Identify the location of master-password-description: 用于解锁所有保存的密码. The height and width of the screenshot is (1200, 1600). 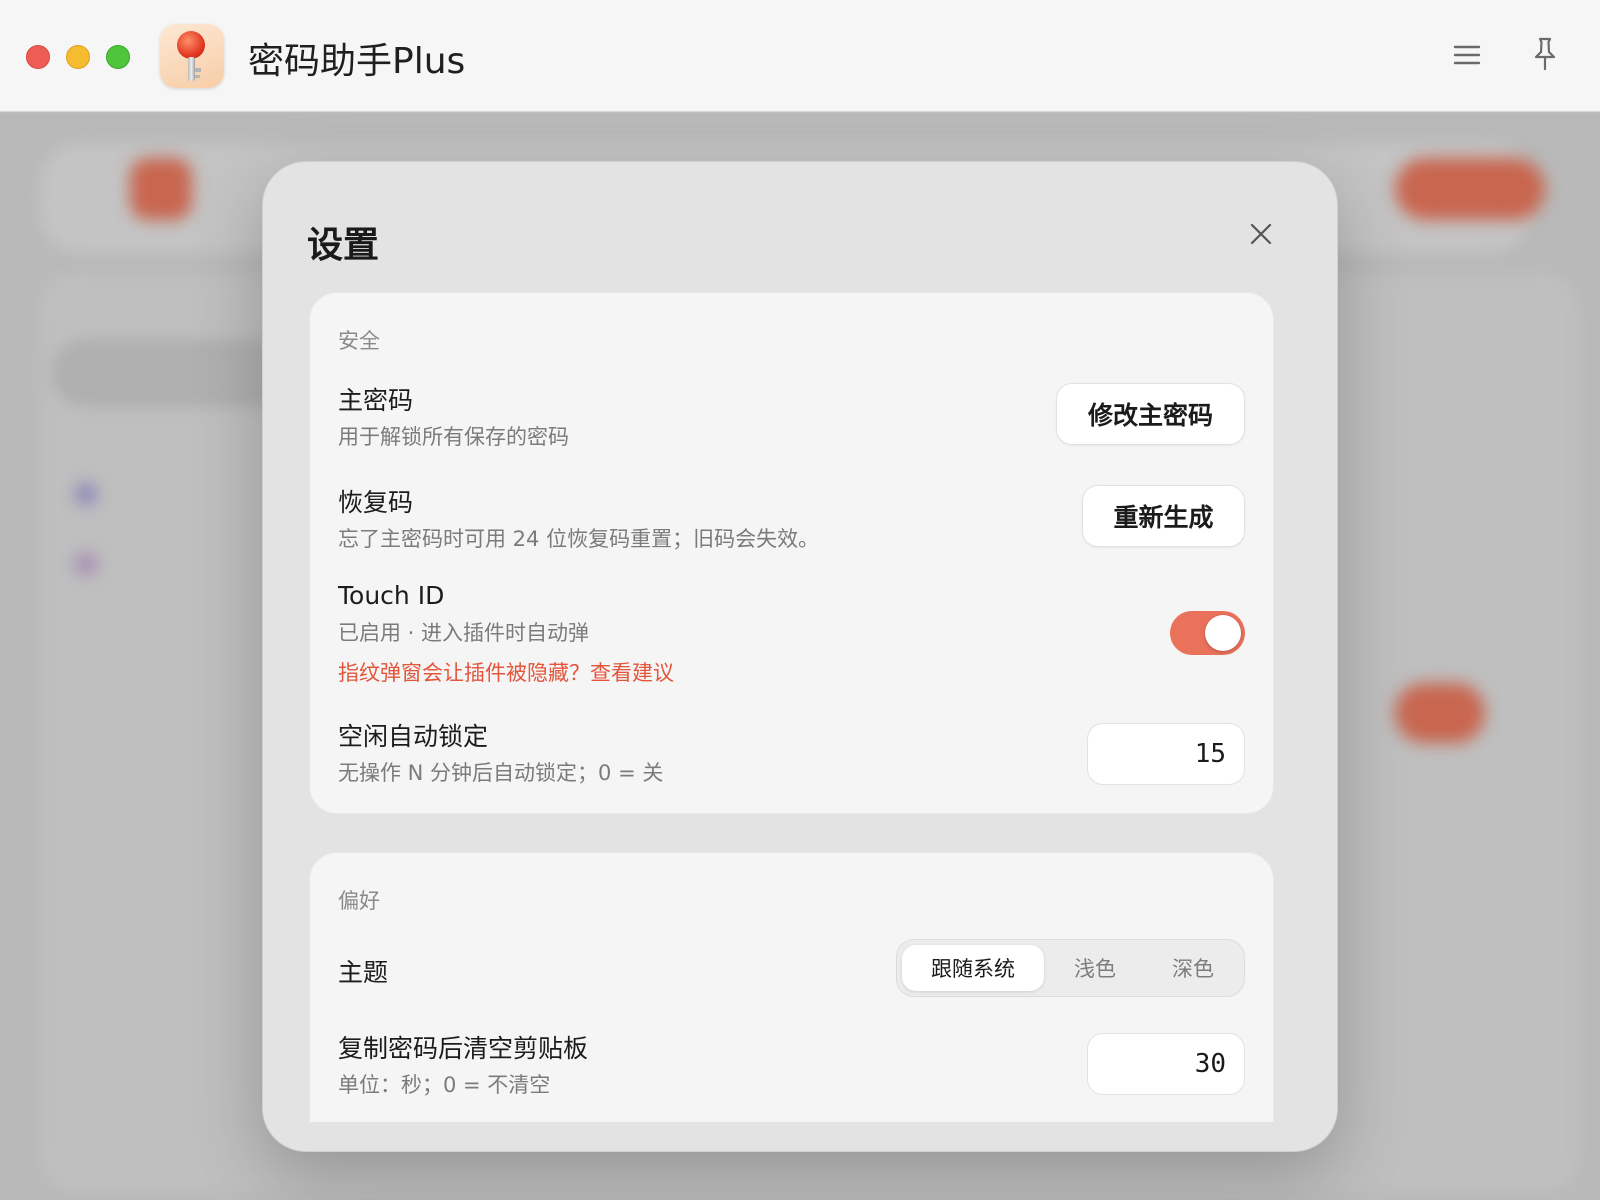
(453, 437).